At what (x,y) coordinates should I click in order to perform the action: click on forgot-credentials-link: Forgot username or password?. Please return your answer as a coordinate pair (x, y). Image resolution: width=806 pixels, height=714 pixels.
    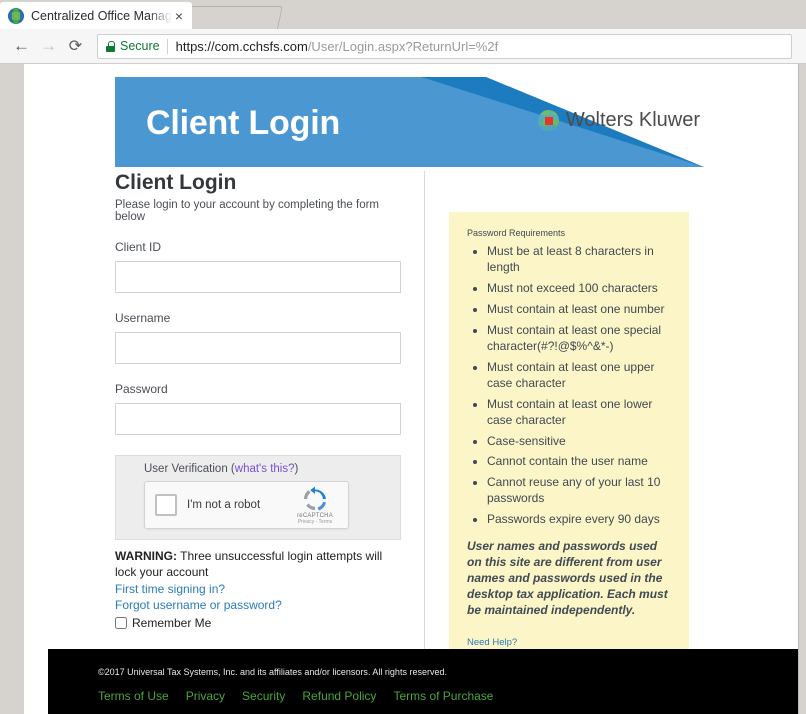
    Looking at the image, I should click on (257, 605).